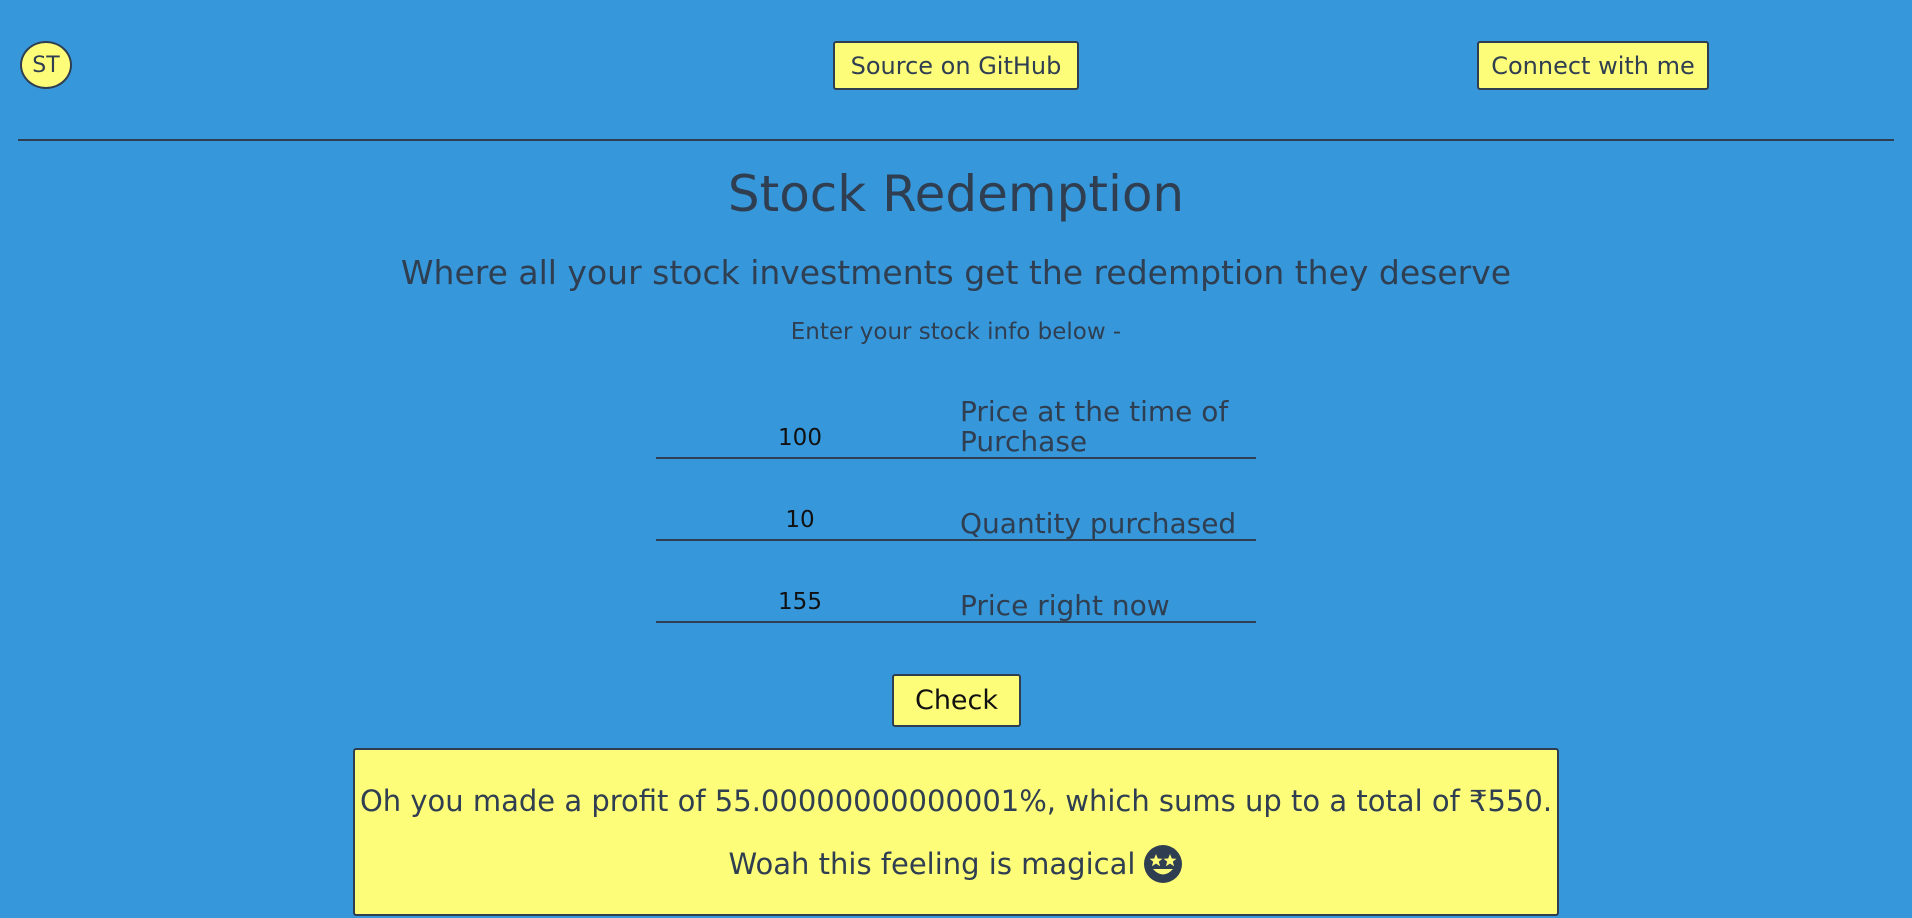 The image size is (1912, 918). Describe the element at coordinates (1163, 864) in the screenshot. I see `star-struck-face-icon` at that location.